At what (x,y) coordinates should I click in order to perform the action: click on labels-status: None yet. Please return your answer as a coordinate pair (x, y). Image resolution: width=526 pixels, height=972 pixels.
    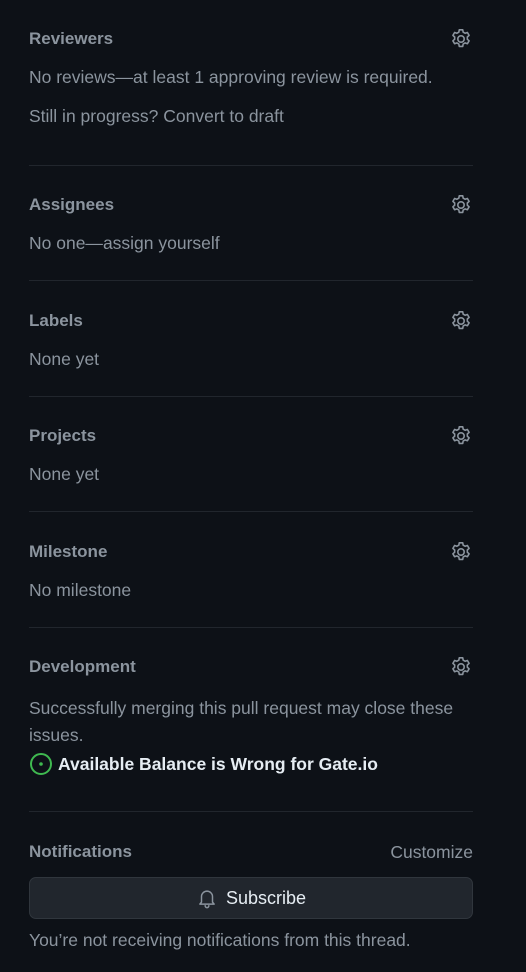
    Looking at the image, I should click on (64, 359).